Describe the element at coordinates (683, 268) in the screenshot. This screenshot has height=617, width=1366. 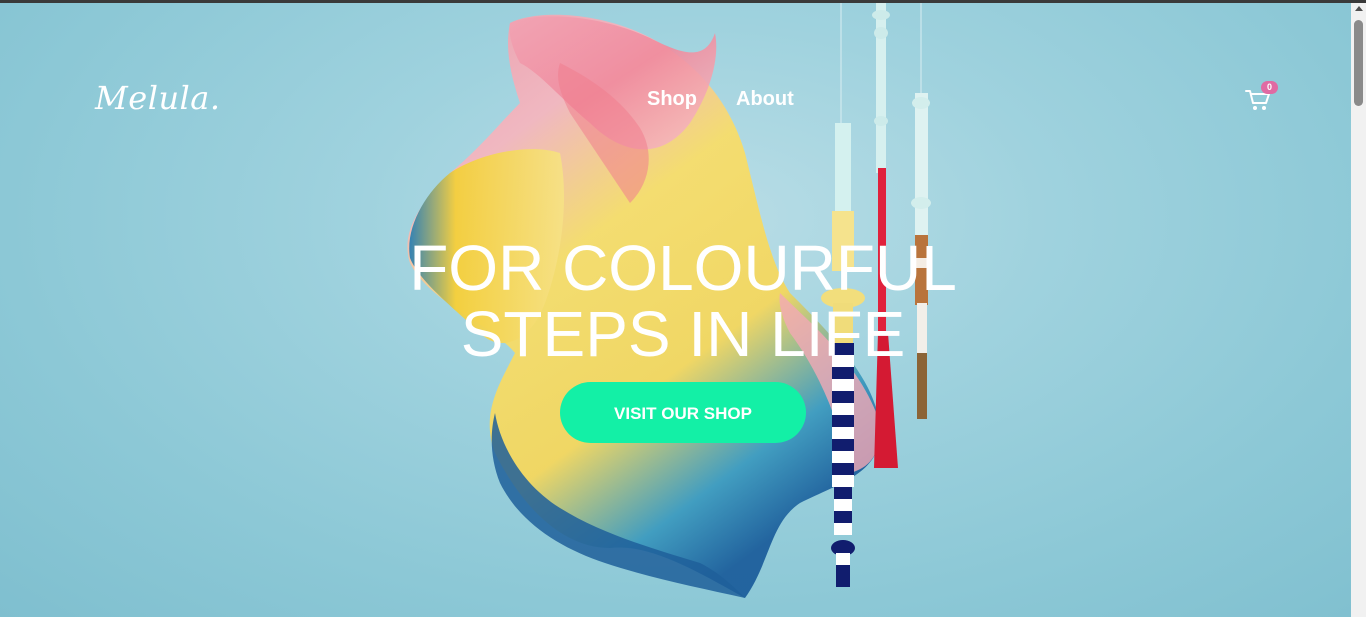
I see `hero-headline-line-1: FOR COLOURFUL` at that location.